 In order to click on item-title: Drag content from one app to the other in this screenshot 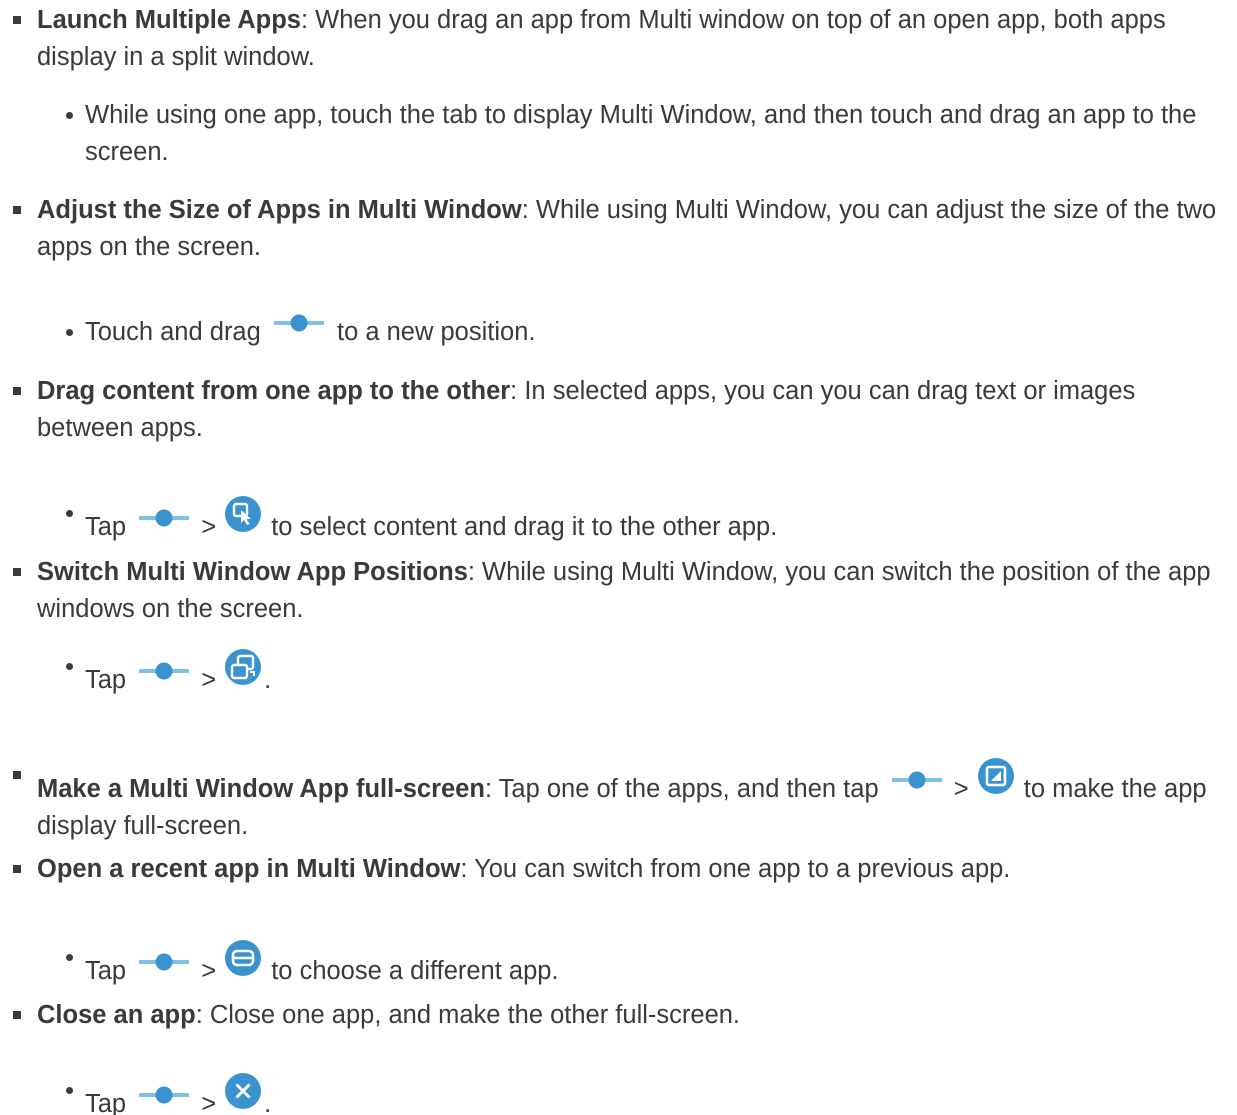, I will do `click(274, 391)`.